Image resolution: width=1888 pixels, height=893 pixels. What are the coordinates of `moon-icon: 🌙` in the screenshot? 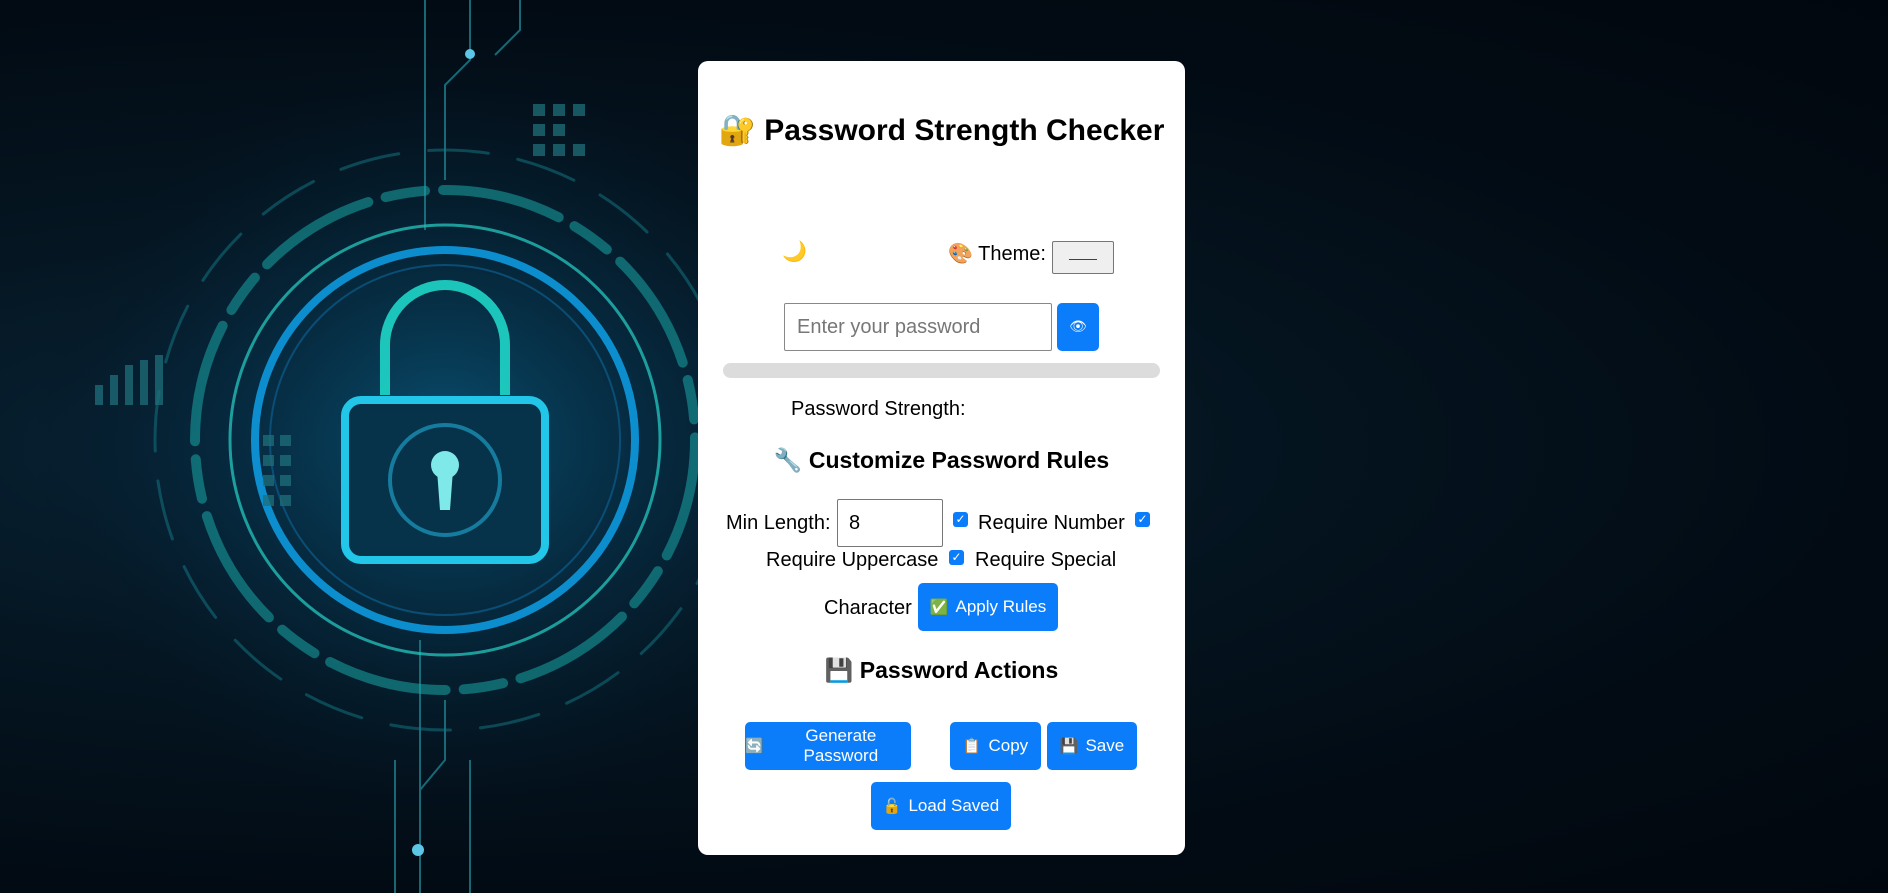 It's located at (794, 251).